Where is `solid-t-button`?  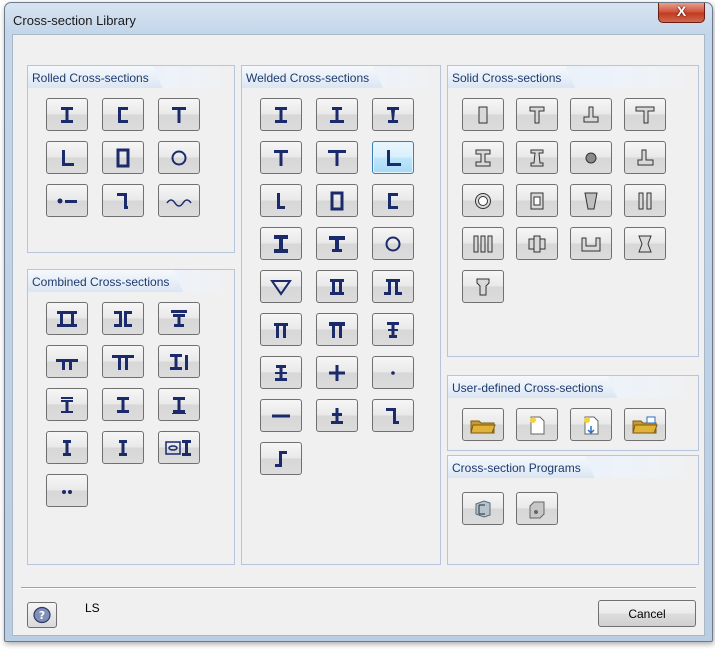
solid-t-button is located at coordinates (537, 114).